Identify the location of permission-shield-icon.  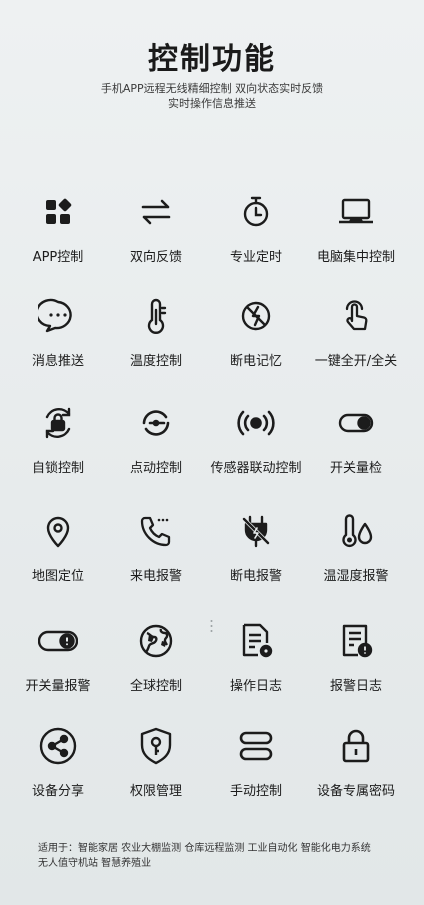
(156, 746).